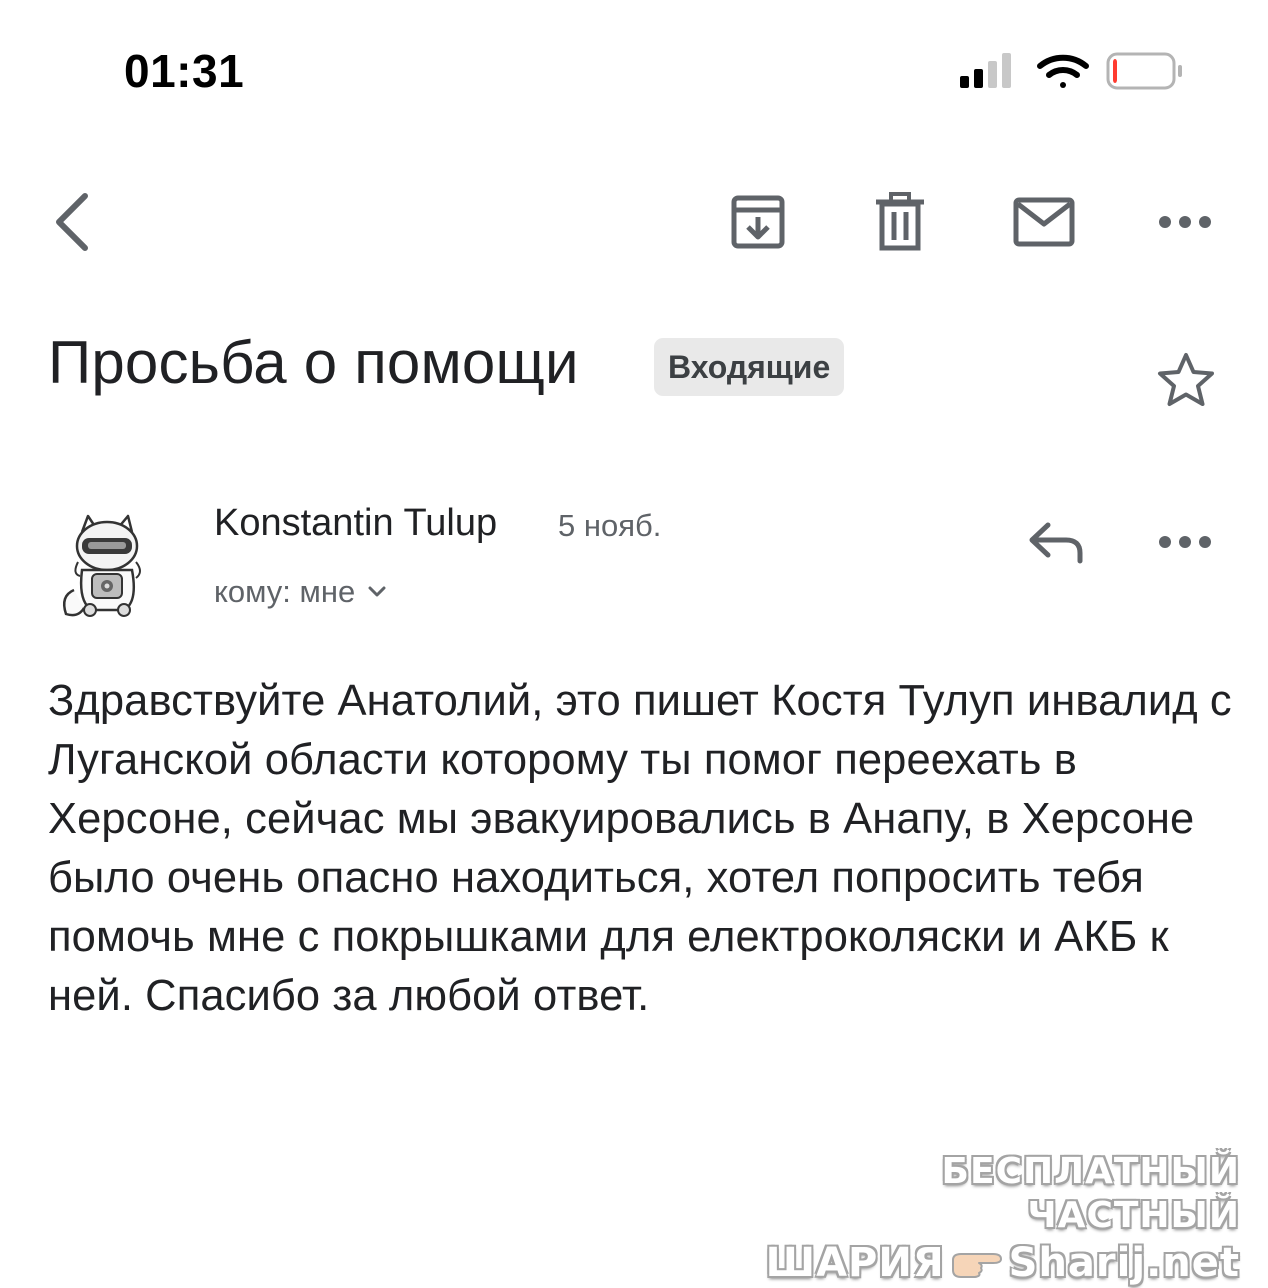 Image resolution: width=1268 pixels, height=1288 pixels. I want to click on label-chip-inbox: Входящие, so click(749, 367).